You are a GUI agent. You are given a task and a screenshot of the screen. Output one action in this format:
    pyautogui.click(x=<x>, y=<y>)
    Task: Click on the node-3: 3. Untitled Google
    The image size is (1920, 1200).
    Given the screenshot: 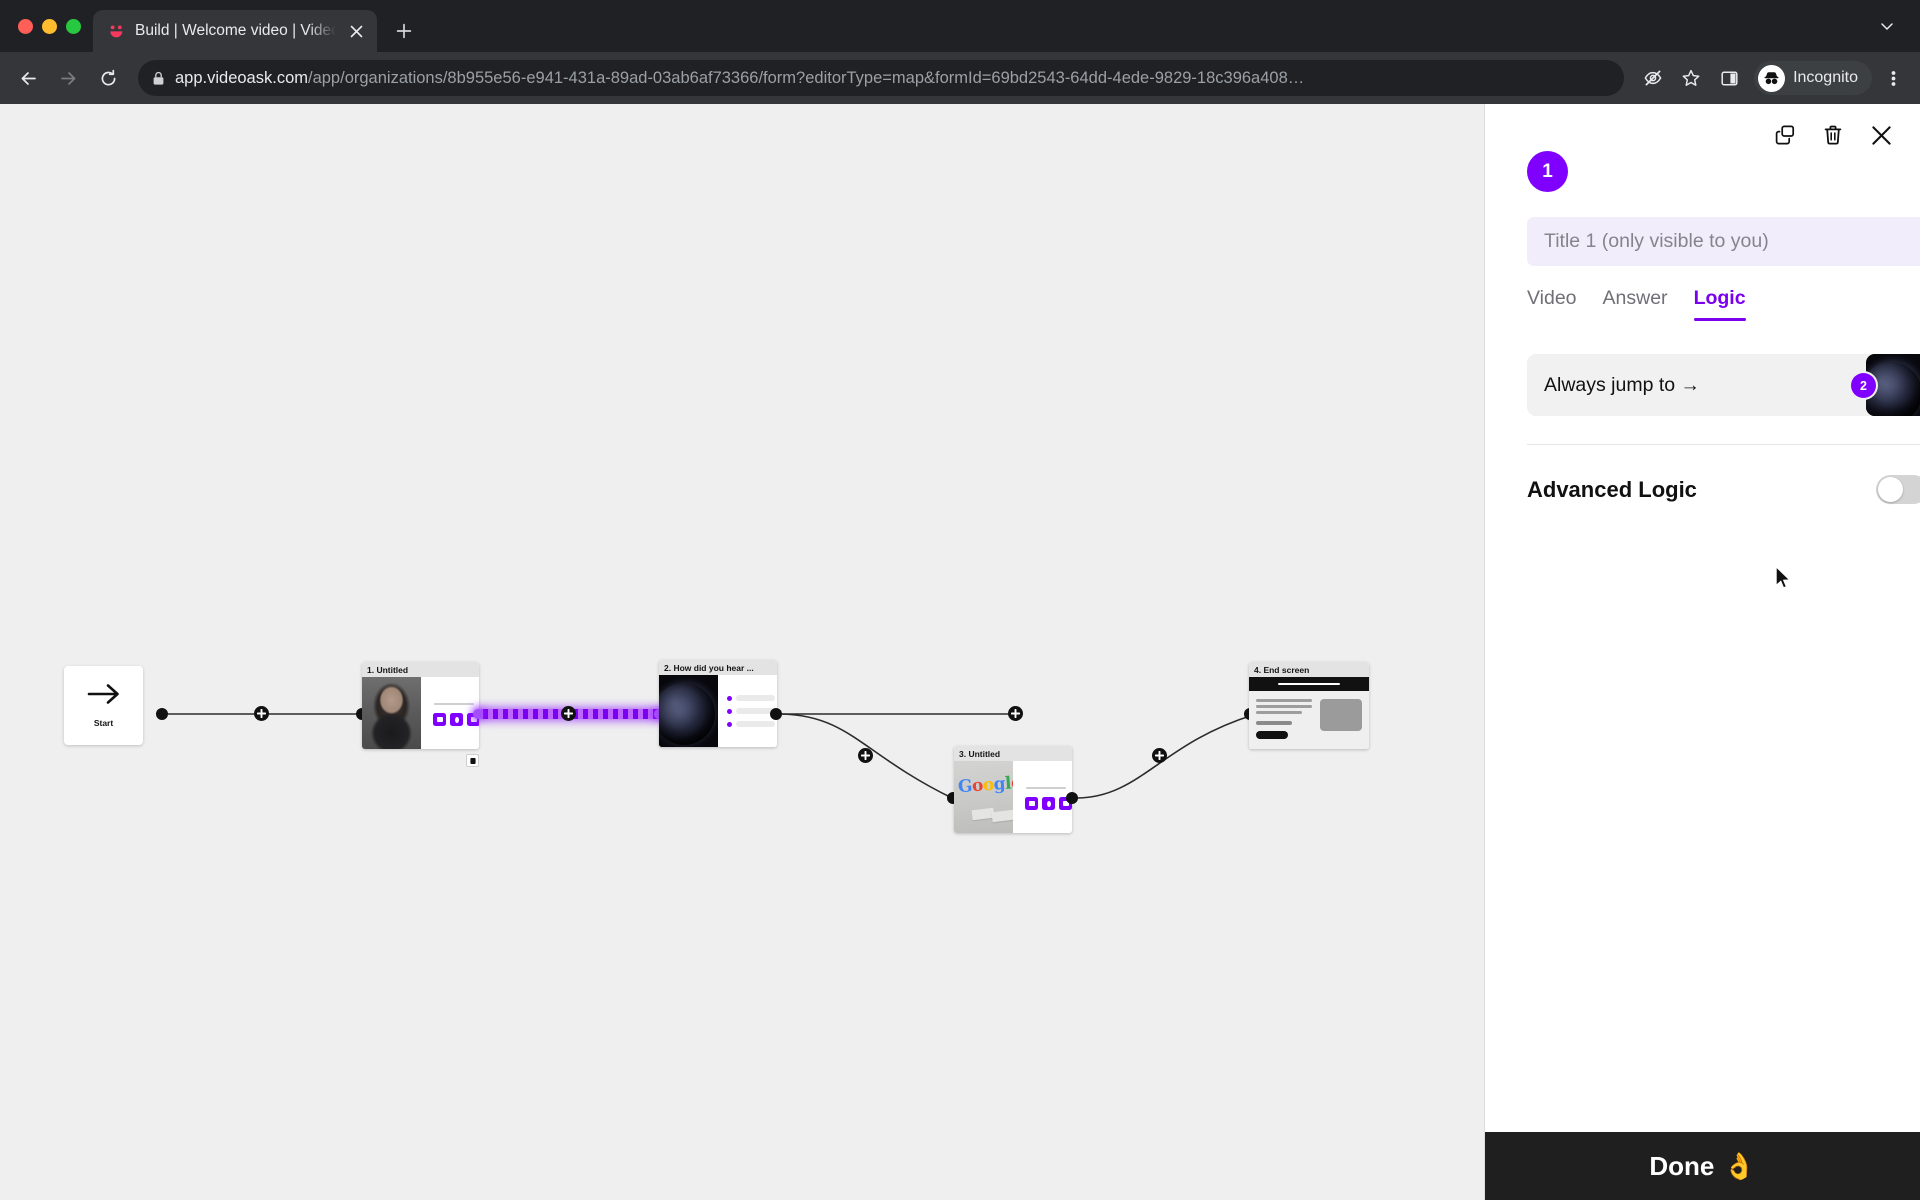 What is the action you would take?
    pyautogui.click(x=1013, y=789)
    